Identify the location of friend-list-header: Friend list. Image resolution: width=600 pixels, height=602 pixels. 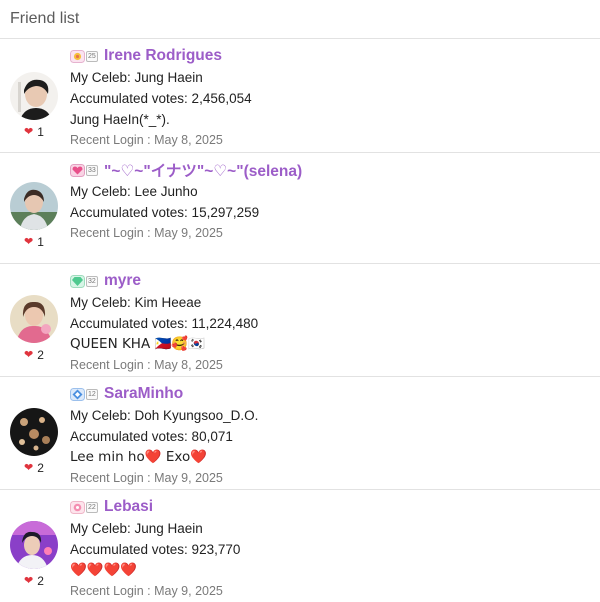
(300, 19).